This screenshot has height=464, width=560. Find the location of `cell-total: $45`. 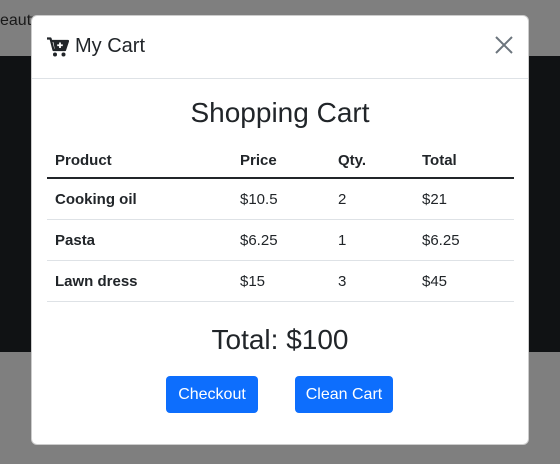

cell-total: $45 is located at coordinates (464, 281).